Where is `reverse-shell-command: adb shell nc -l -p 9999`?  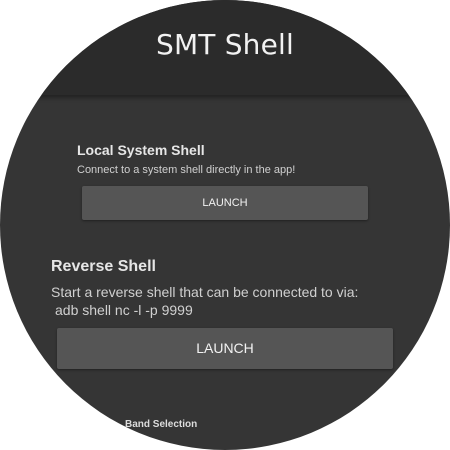
reverse-shell-command: adb shell nc -l -p 9999 is located at coordinates (124, 310).